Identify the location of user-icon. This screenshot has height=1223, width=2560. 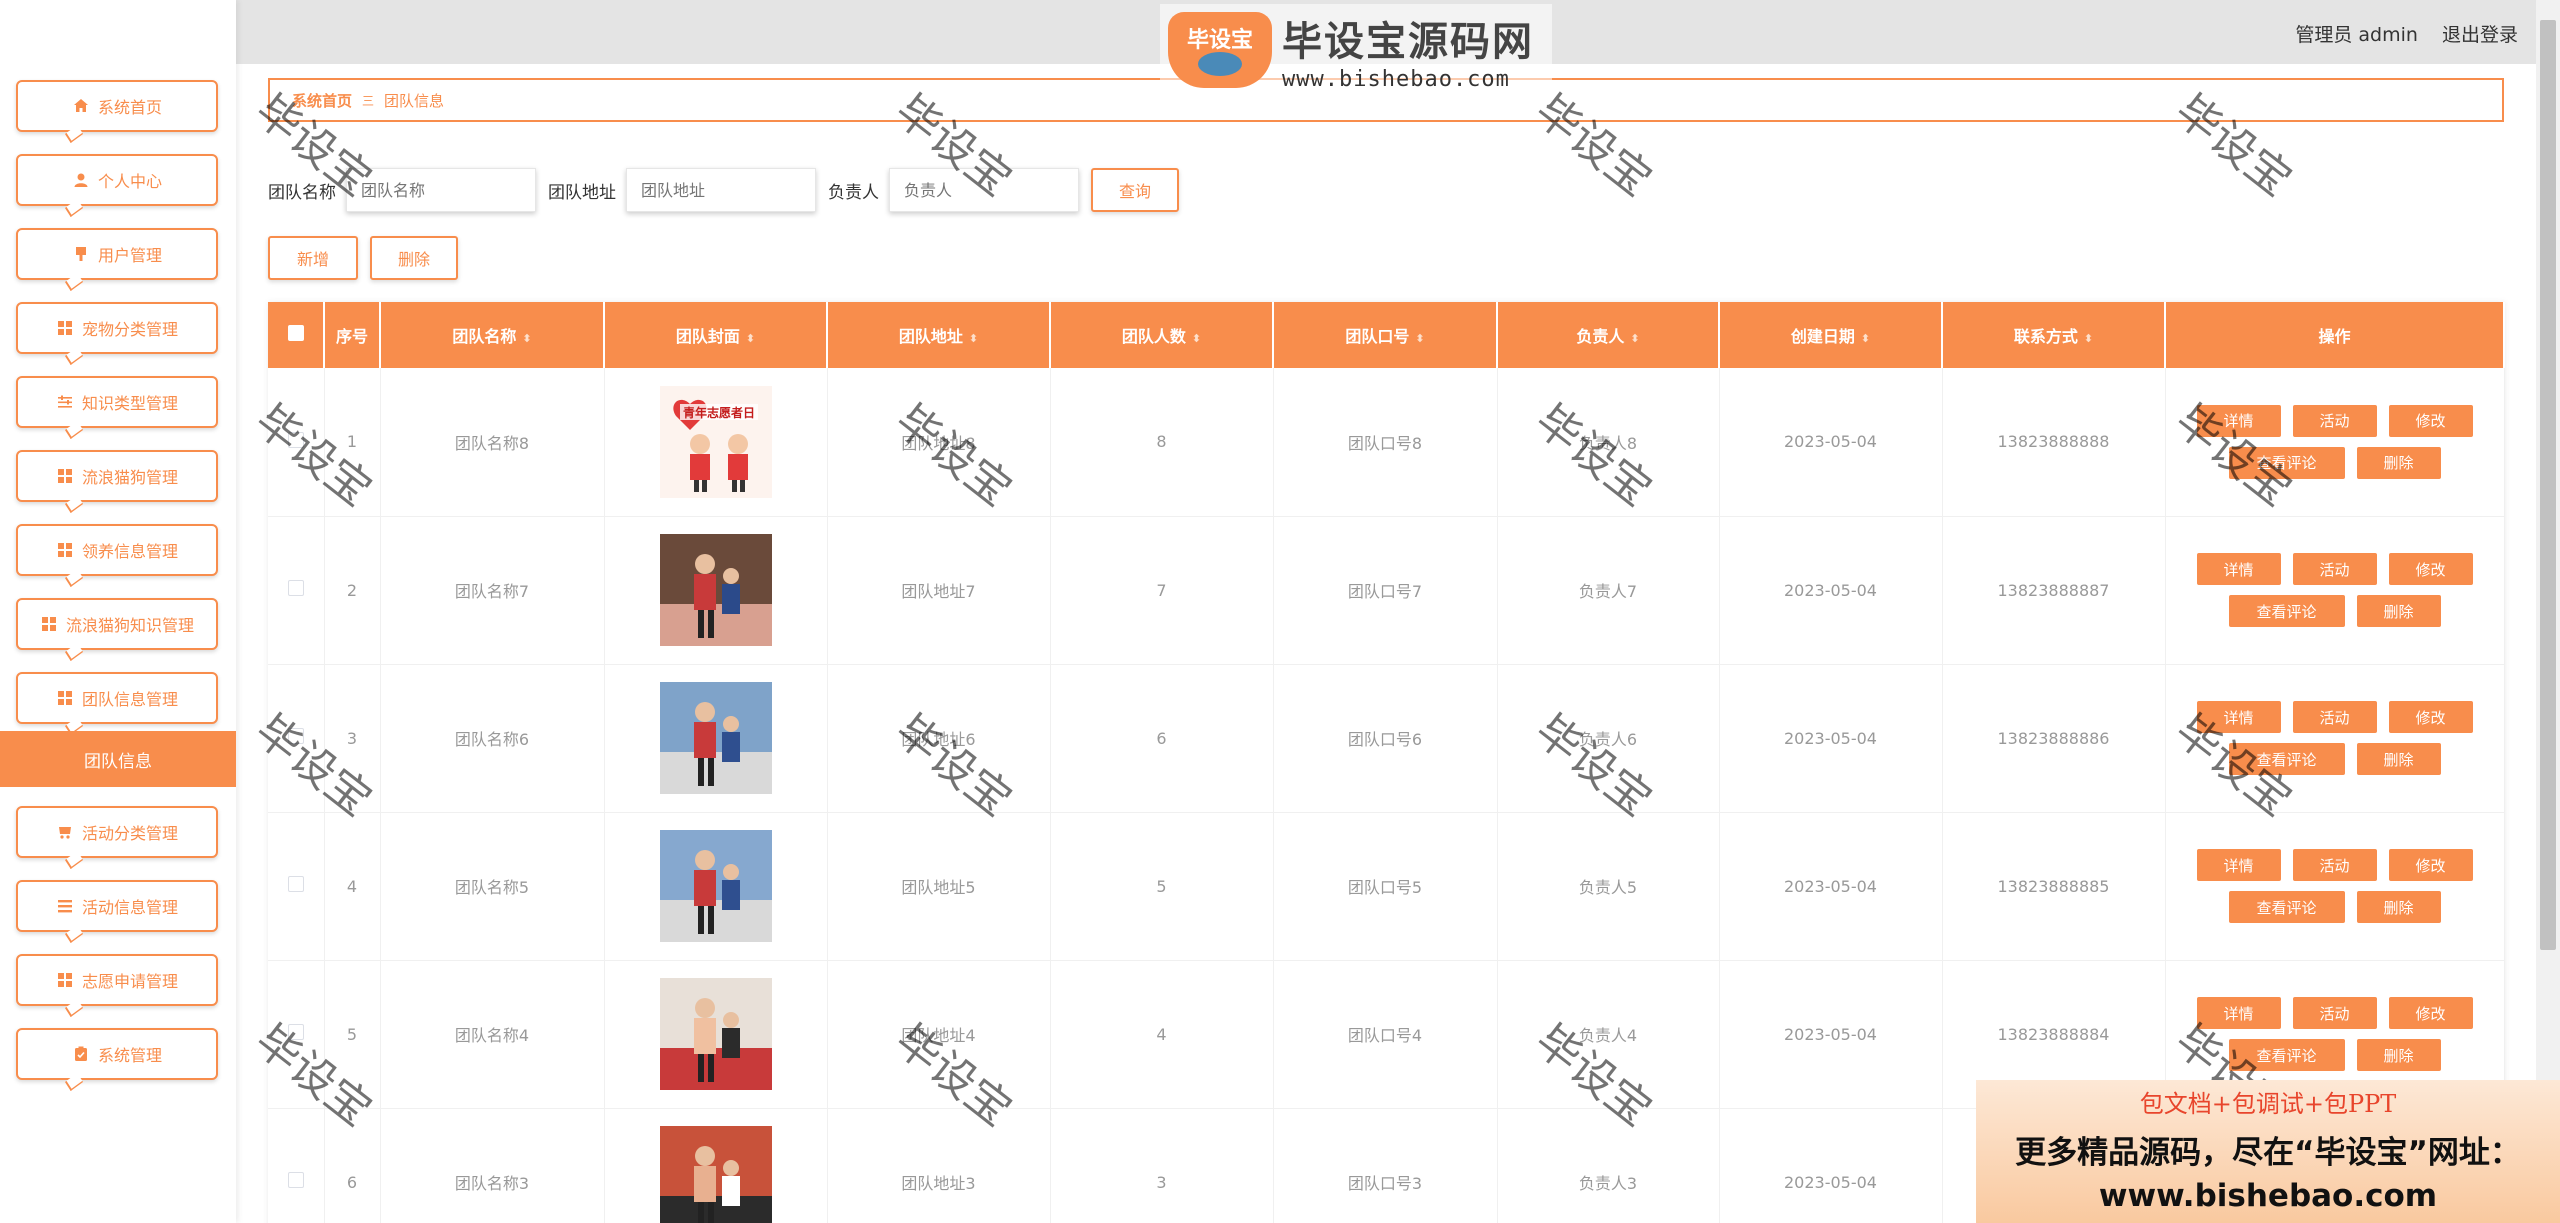
(81, 180).